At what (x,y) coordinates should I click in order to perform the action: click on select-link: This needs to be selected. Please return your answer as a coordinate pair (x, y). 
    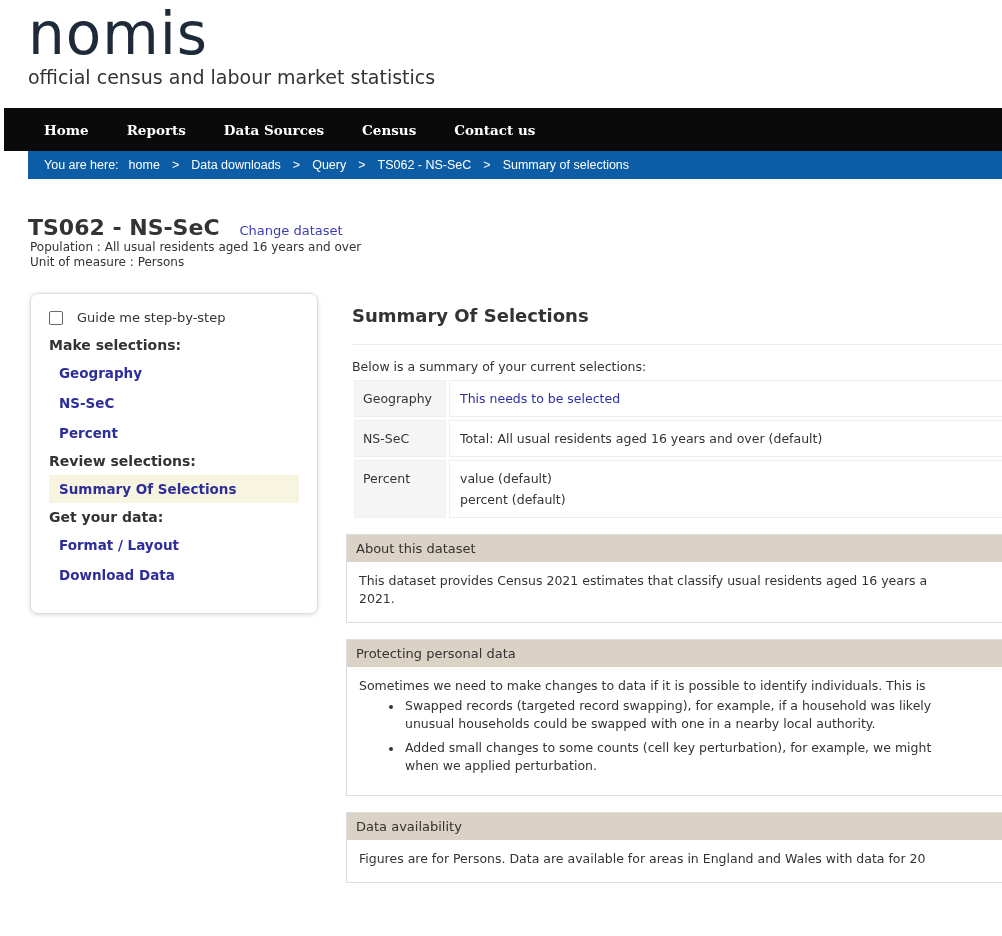
    Looking at the image, I should click on (726, 398).